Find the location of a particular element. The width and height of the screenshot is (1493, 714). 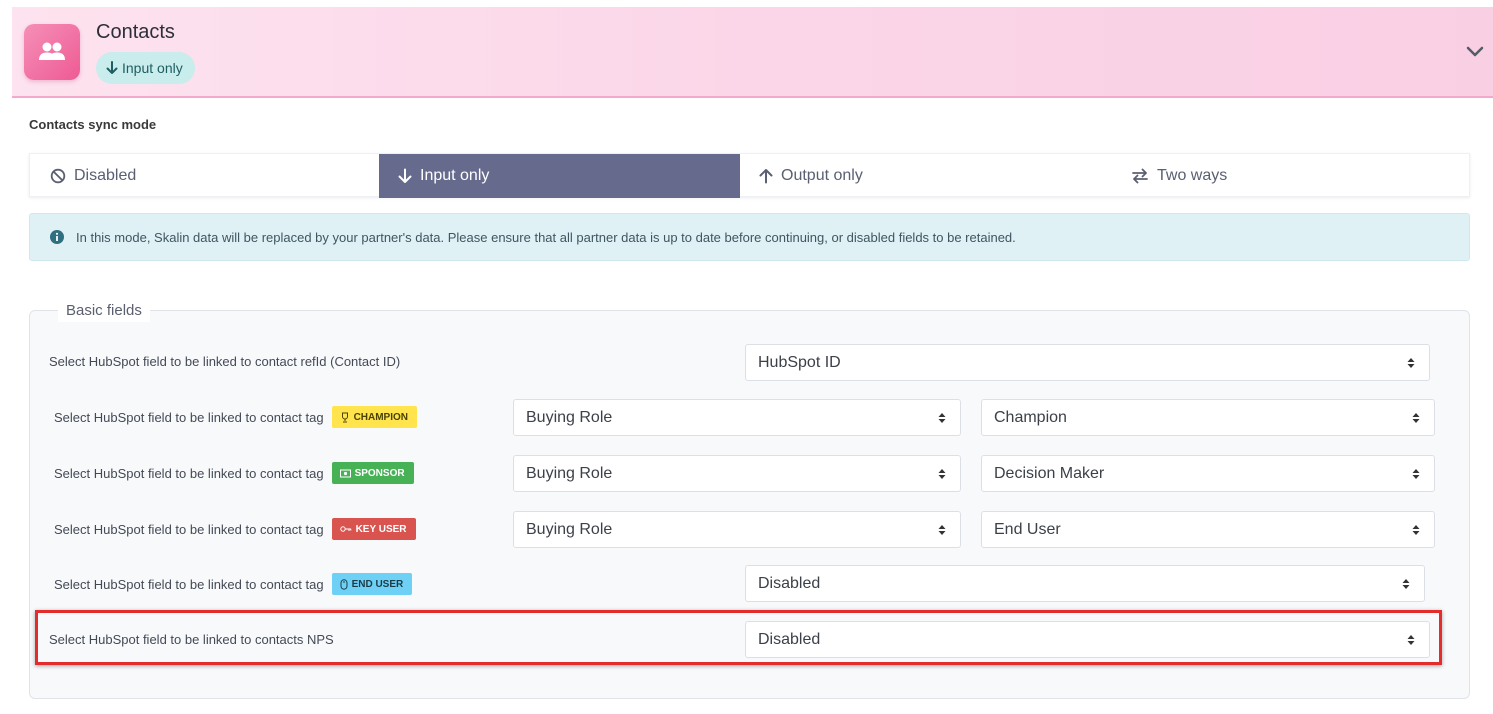

tab-two-ways: Two ways is located at coordinates (1179, 176).